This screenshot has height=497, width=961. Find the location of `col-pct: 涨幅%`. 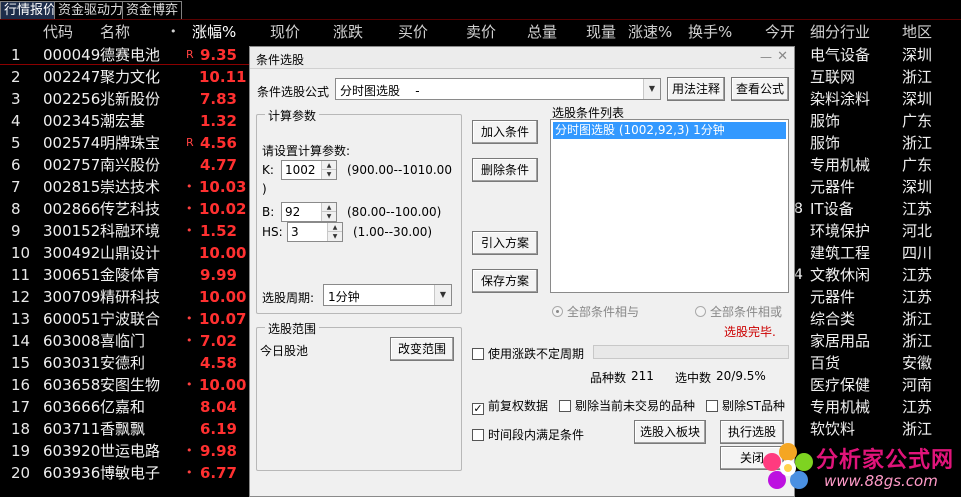

col-pct: 涨幅% is located at coordinates (214, 32).